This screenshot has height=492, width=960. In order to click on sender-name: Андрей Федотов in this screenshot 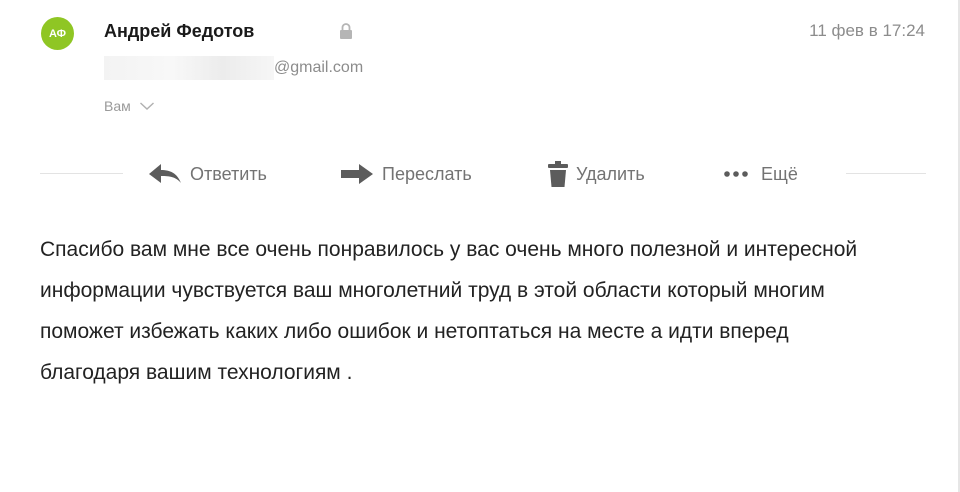, I will do `click(179, 31)`.